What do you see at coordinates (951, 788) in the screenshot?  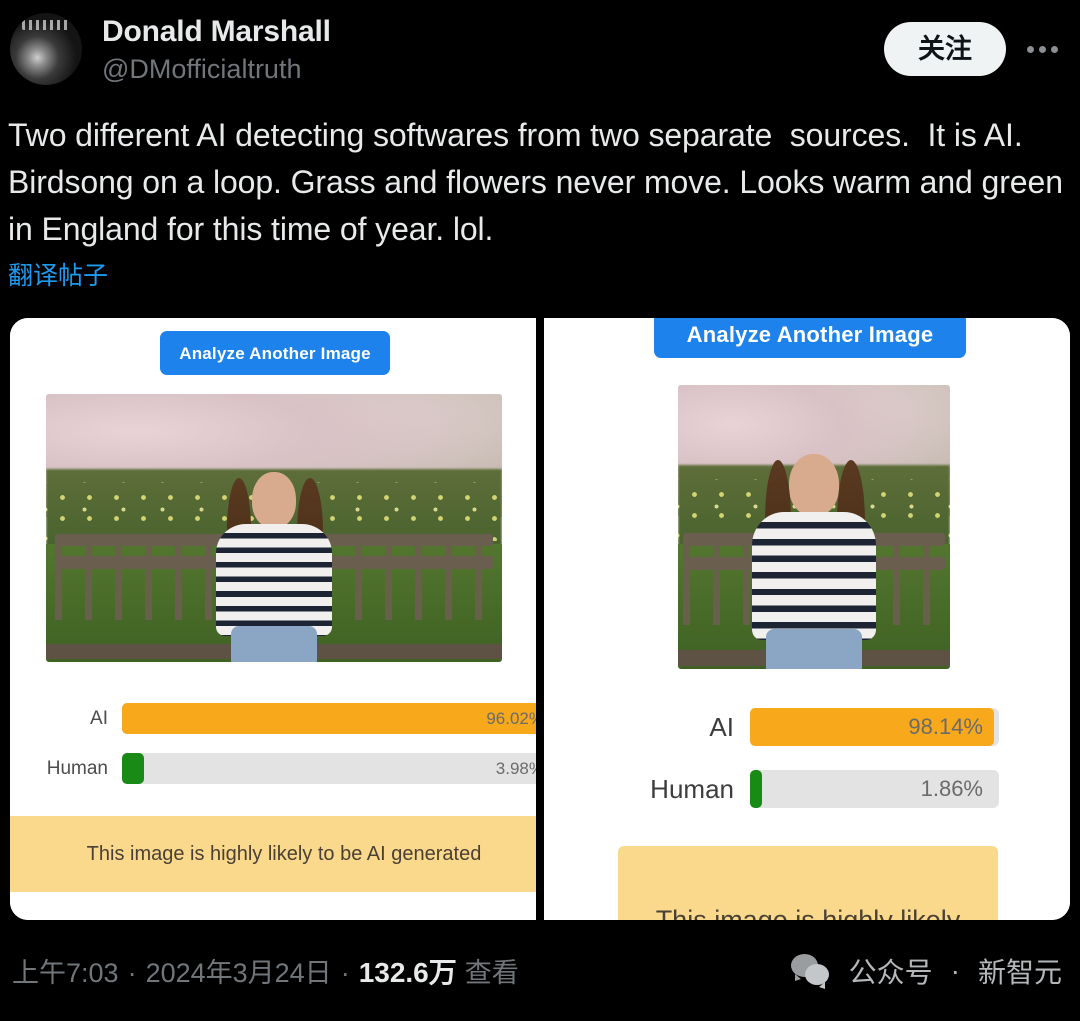 I see `score-value: 1.86%` at bounding box center [951, 788].